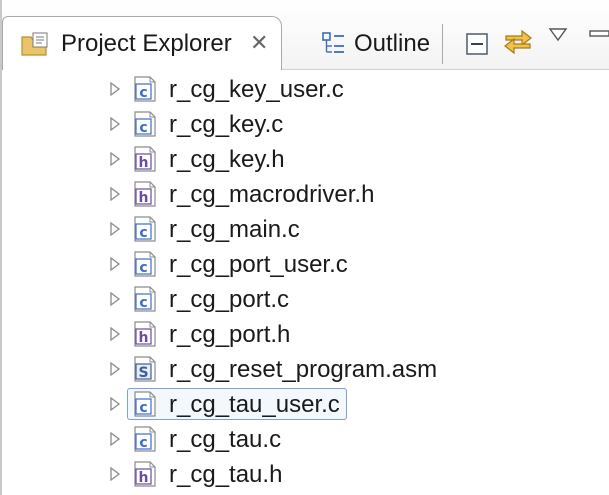  Describe the element at coordinates (227, 159) in the screenshot. I see `tree-item-label: r_cg_key.h` at that location.